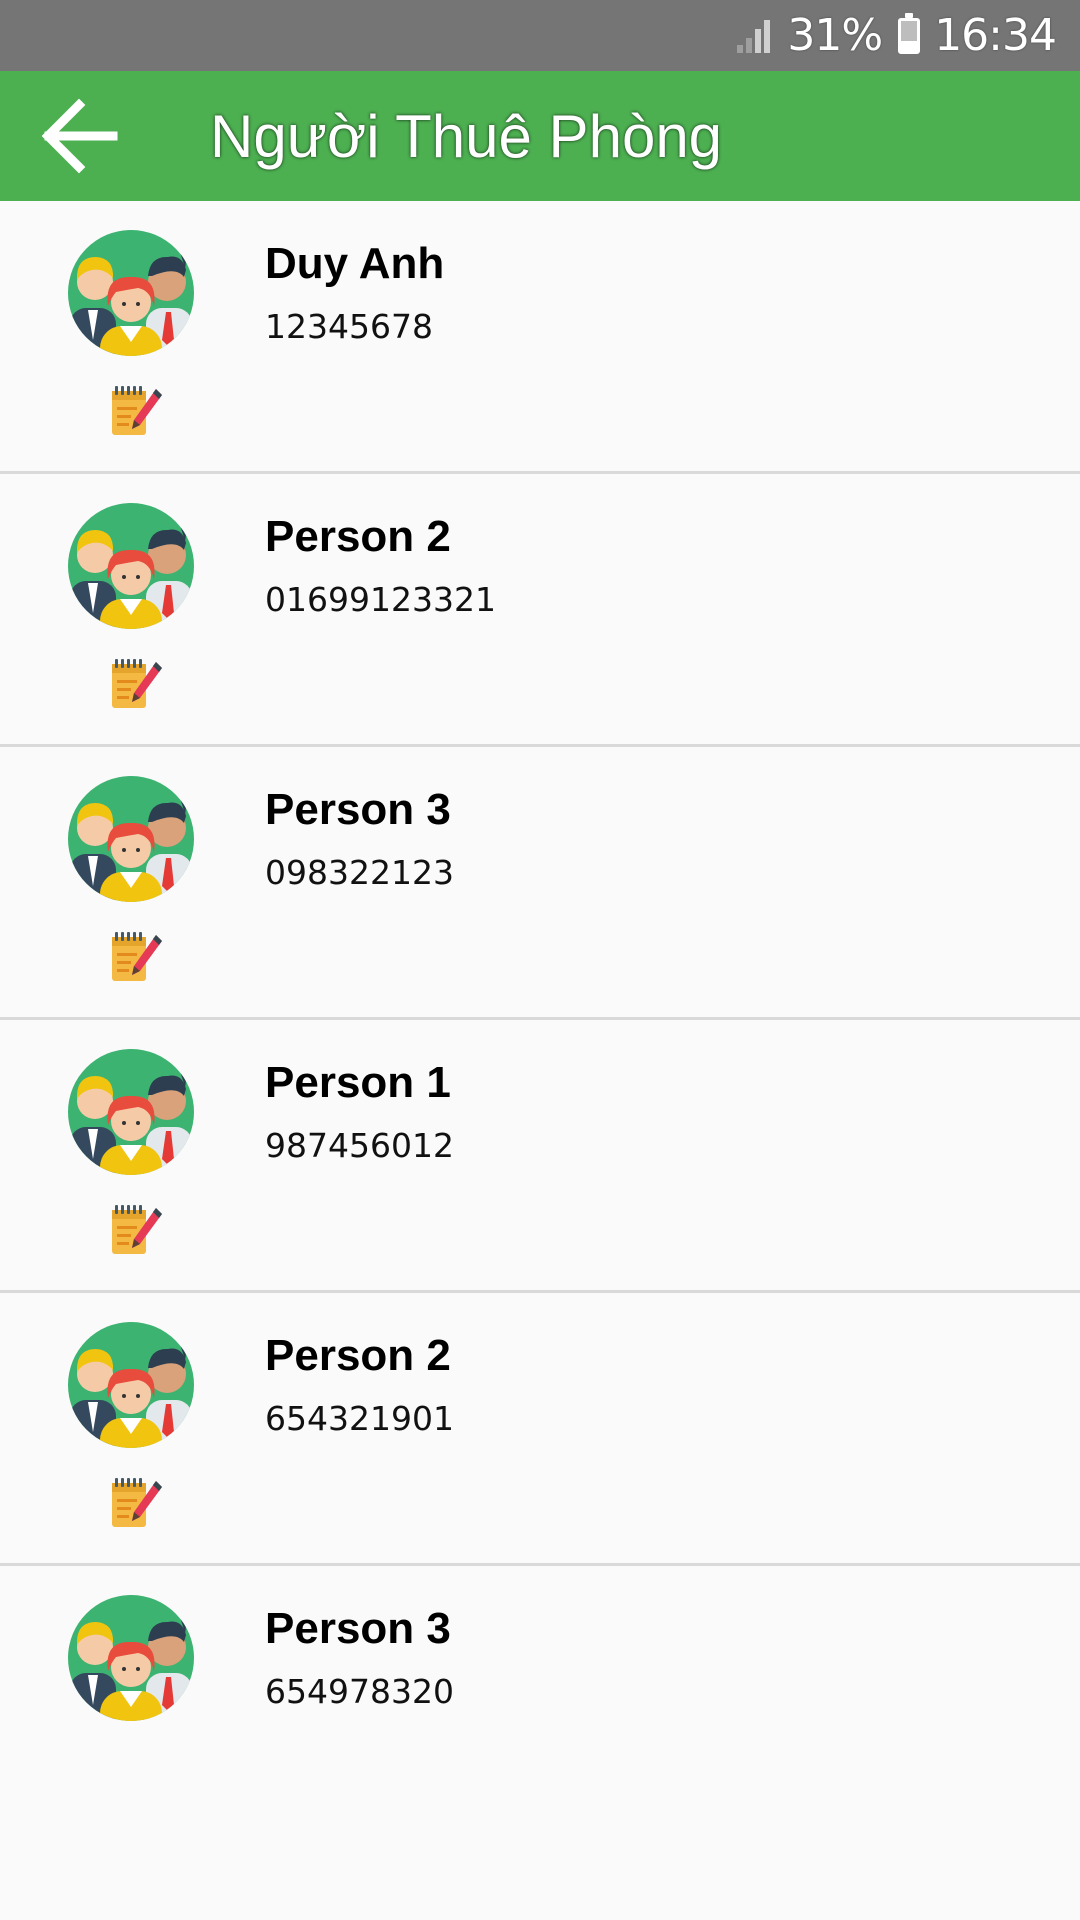 The height and width of the screenshot is (1920, 1080). What do you see at coordinates (355, 263) in the screenshot?
I see `tenant-name: Duy Anh` at bounding box center [355, 263].